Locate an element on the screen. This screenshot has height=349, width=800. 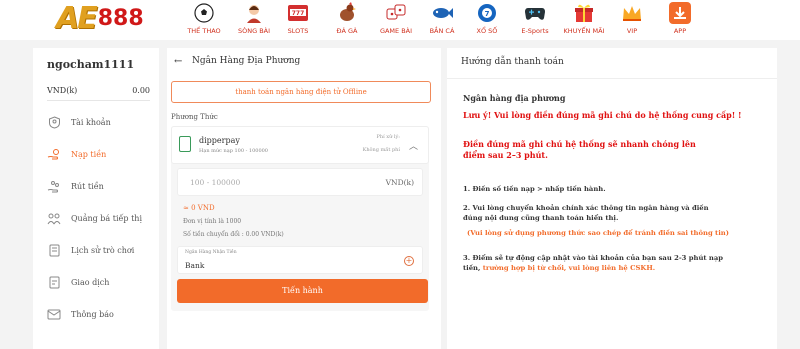
nav-label: E-Sports is located at coordinates (535, 31).